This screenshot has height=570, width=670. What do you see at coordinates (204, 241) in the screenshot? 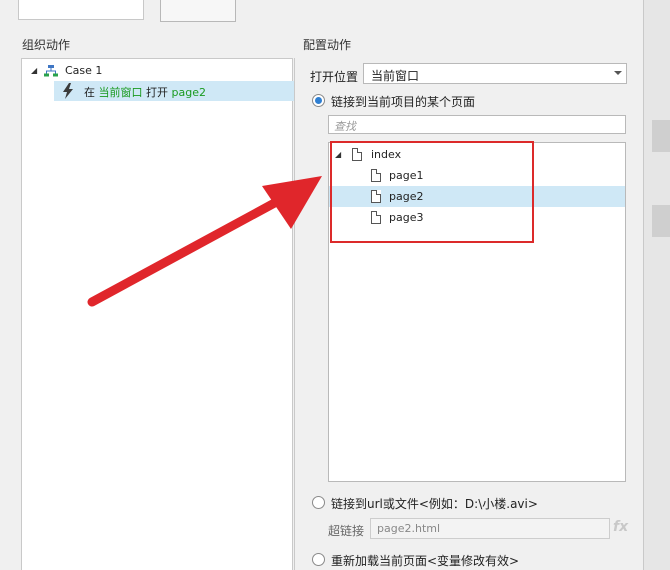
I see `annotation-arrow` at bounding box center [204, 241].